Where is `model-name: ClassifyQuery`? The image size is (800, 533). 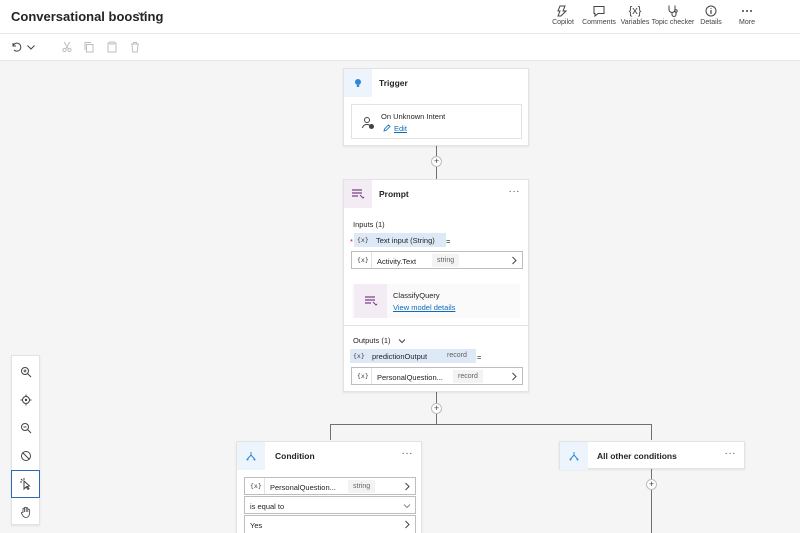
model-name: ClassifyQuery is located at coordinates (416, 295).